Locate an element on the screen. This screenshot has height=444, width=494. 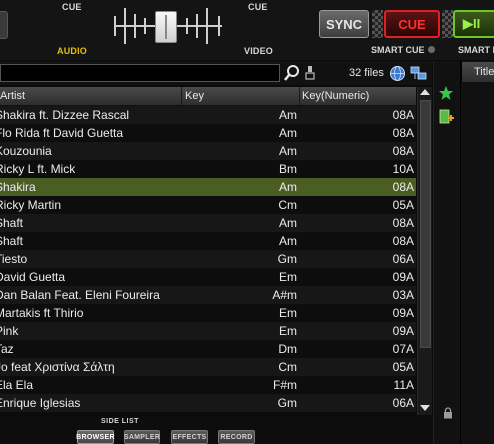
deck-left-button is located at coordinates (4, 25).